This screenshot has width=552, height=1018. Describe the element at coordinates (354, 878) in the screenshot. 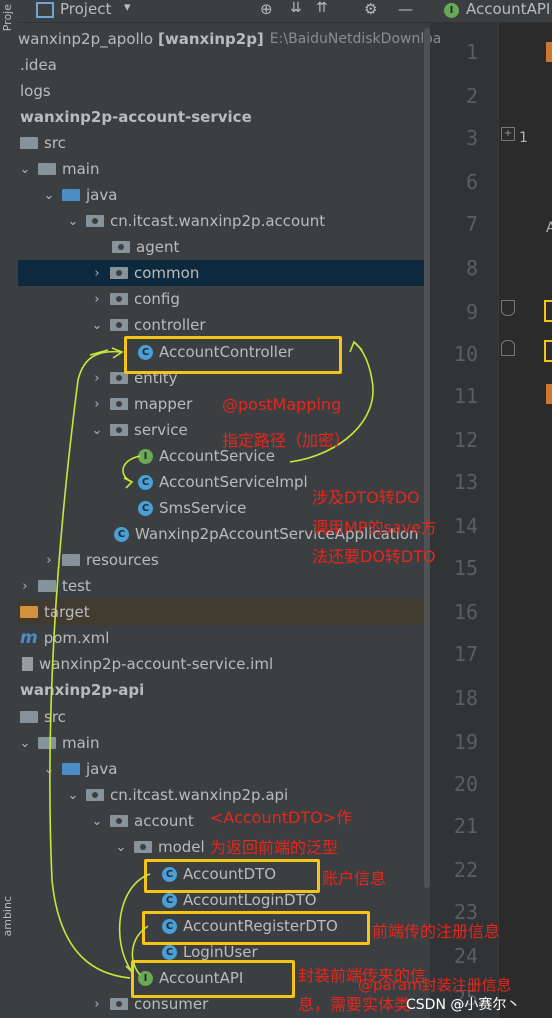

I see `annotation-account-info: 账户信息` at that location.